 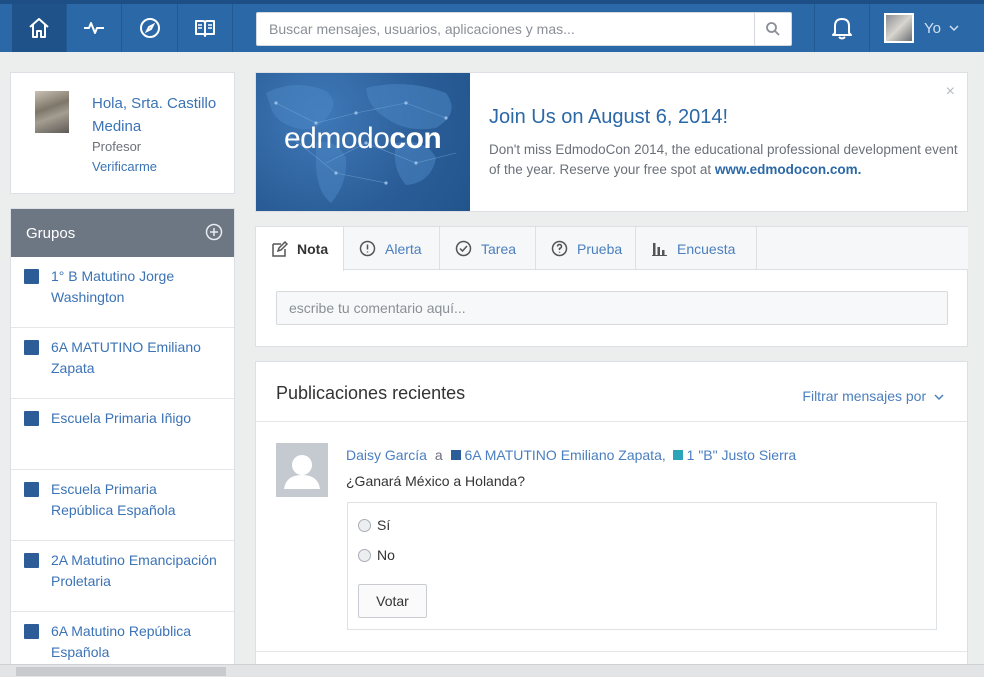 I want to click on post-connector: a, so click(x=438, y=455).